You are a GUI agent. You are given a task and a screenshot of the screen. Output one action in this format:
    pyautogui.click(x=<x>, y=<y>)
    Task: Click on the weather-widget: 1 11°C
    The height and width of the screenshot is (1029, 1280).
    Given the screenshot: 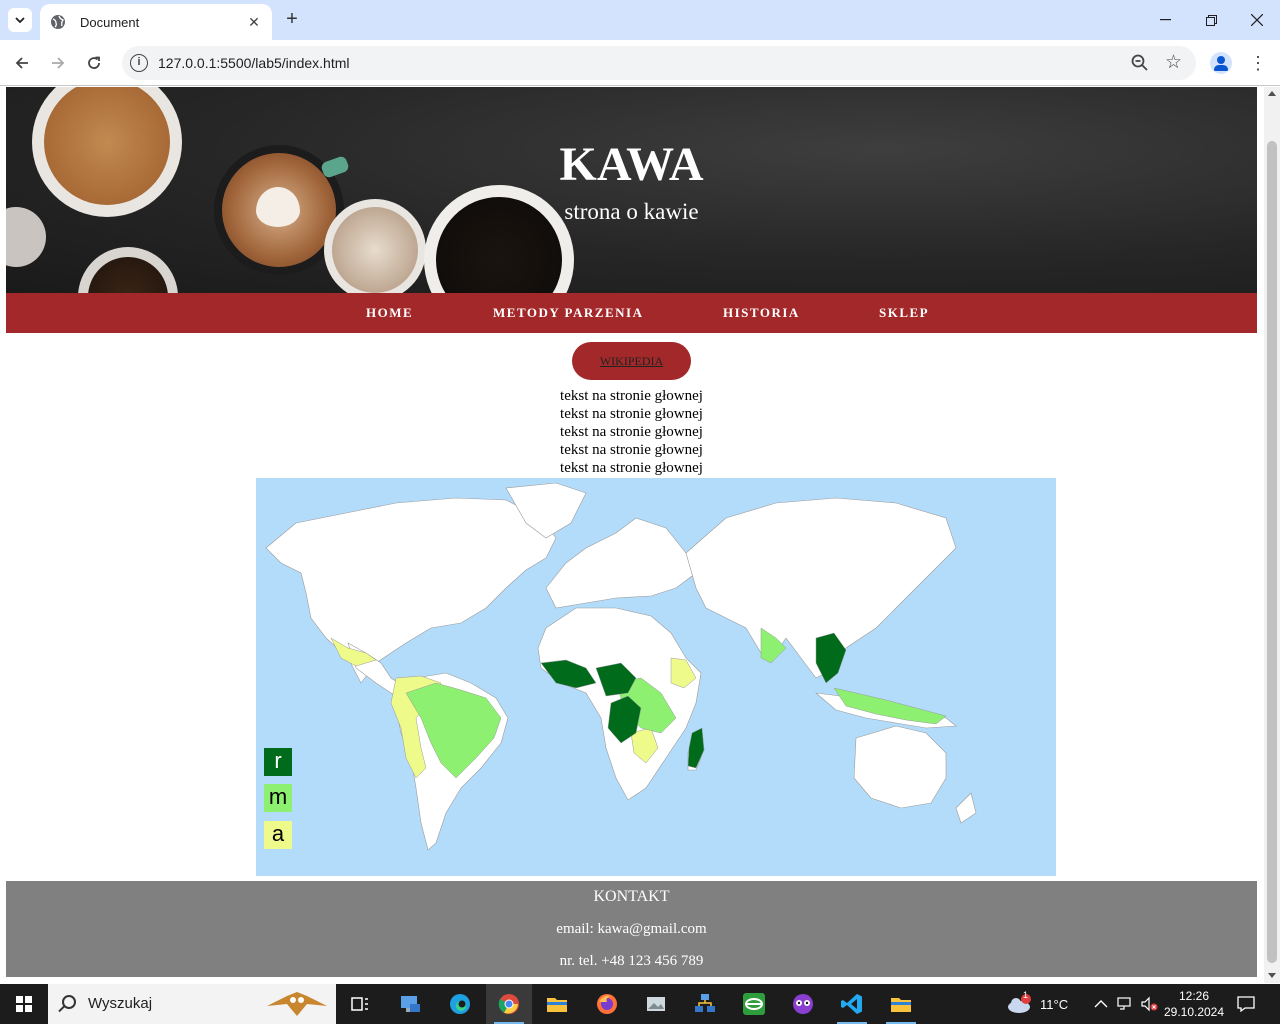 What is the action you would take?
    pyautogui.click(x=1037, y=1004)
    